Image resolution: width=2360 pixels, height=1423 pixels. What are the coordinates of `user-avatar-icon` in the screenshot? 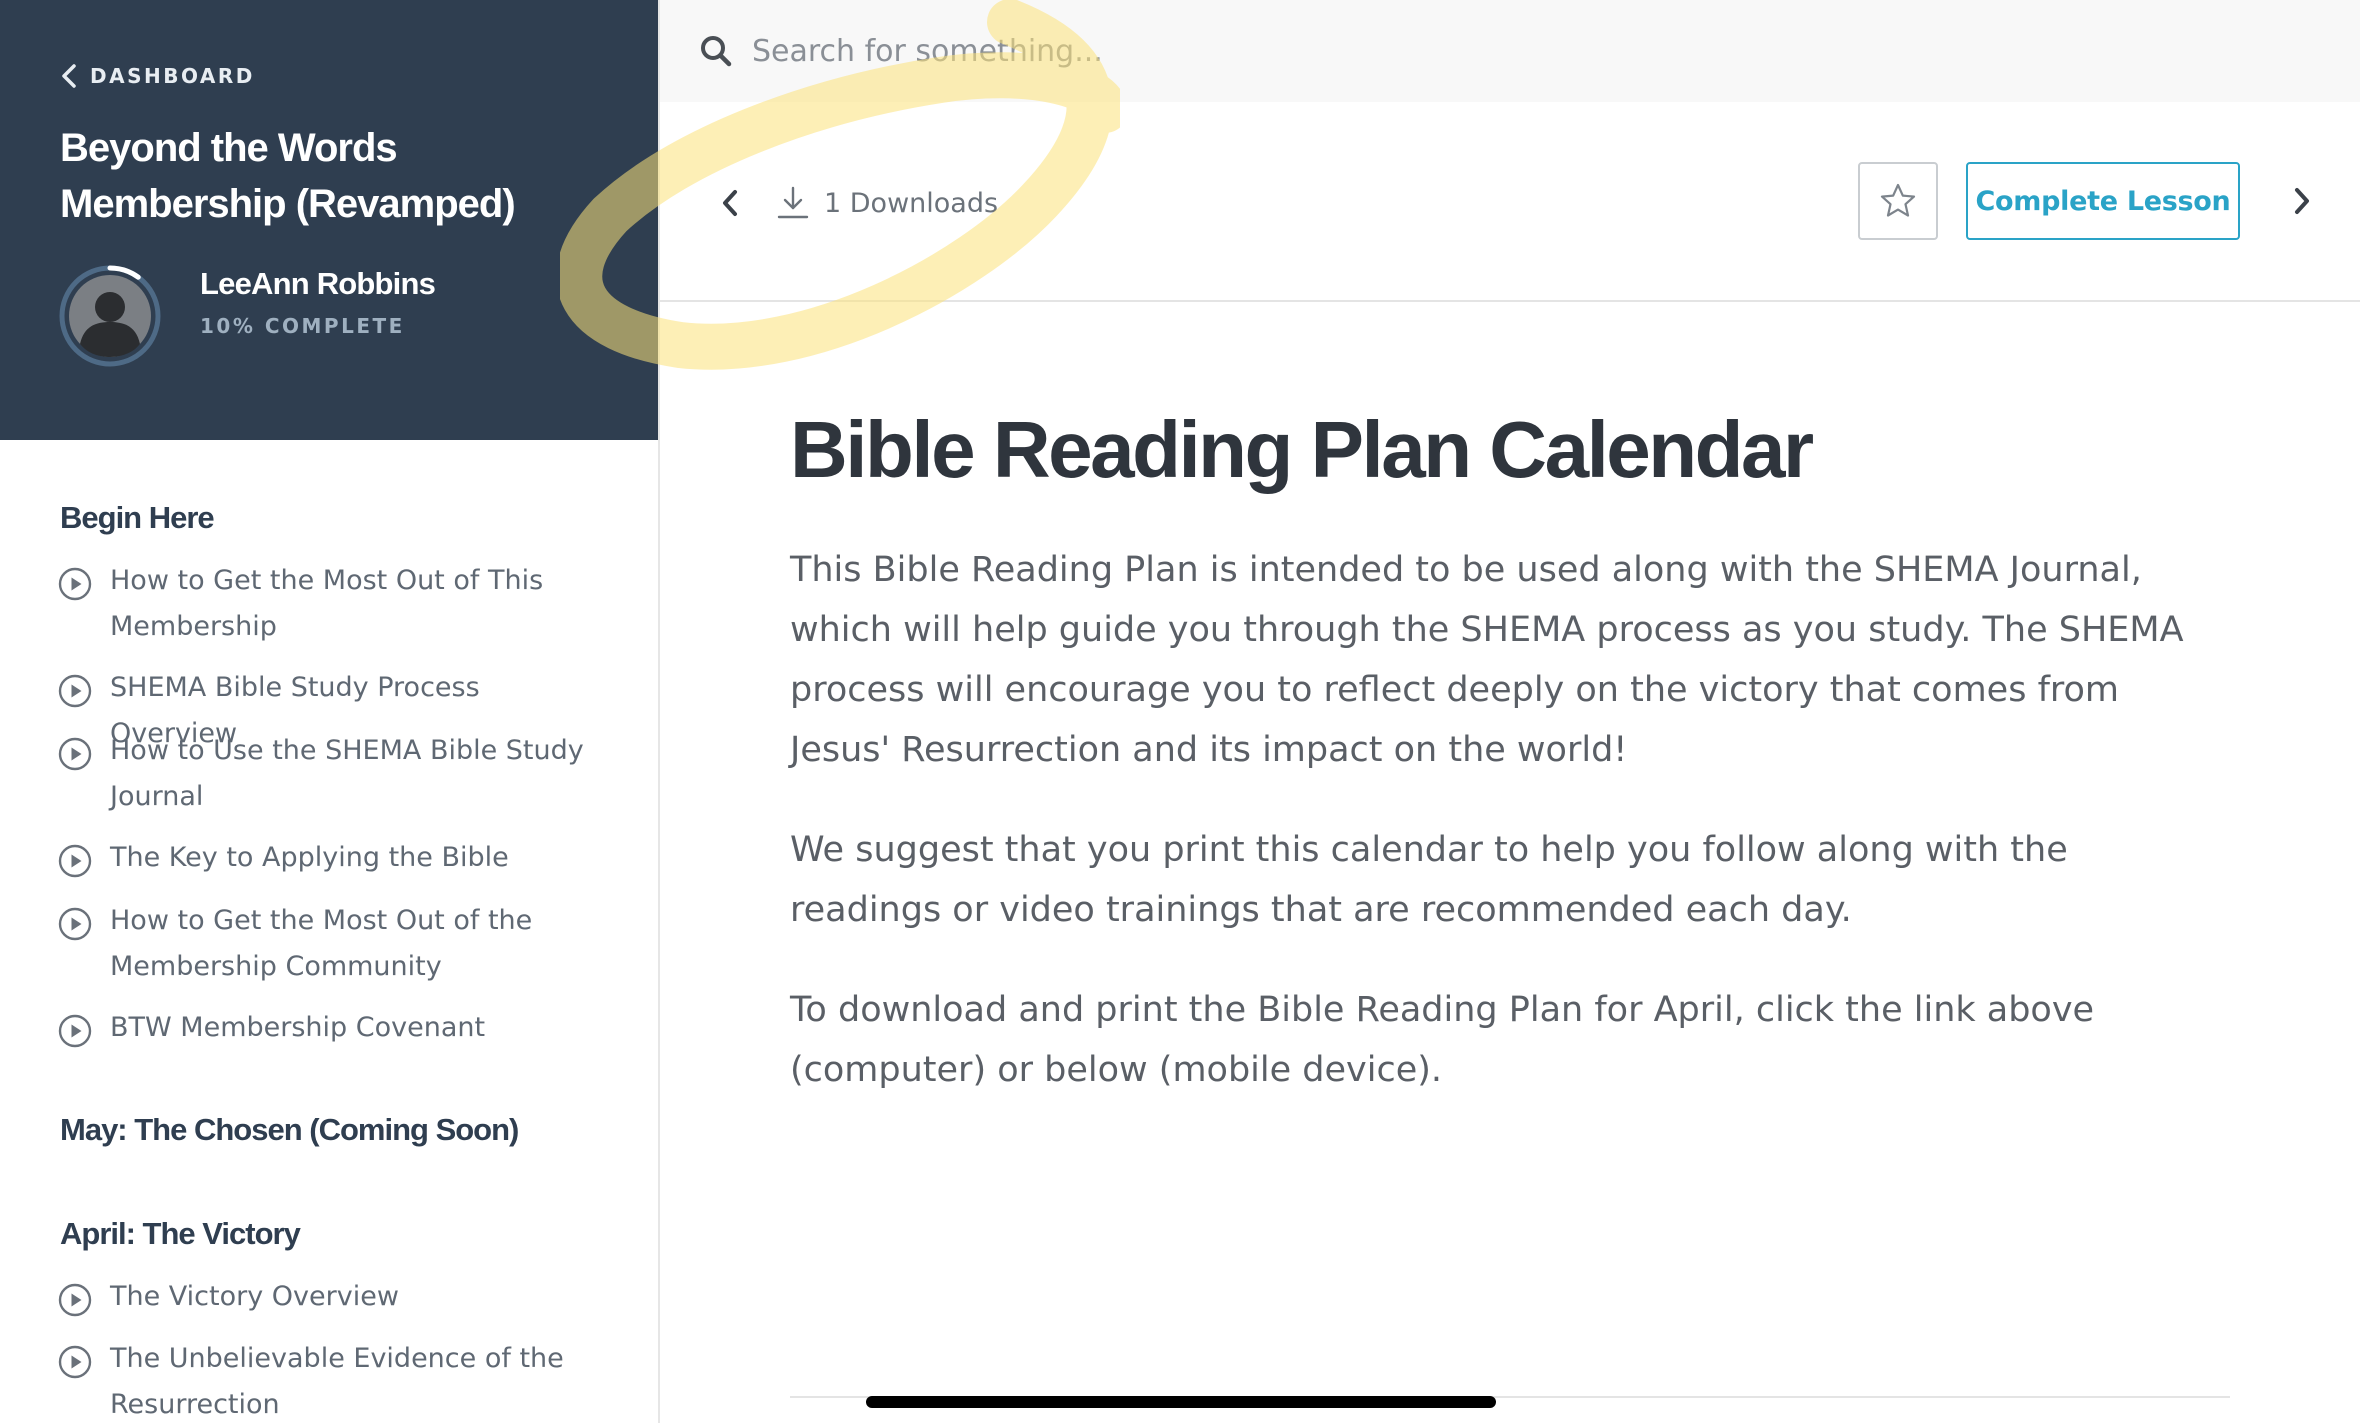 It's located at (110, 316).